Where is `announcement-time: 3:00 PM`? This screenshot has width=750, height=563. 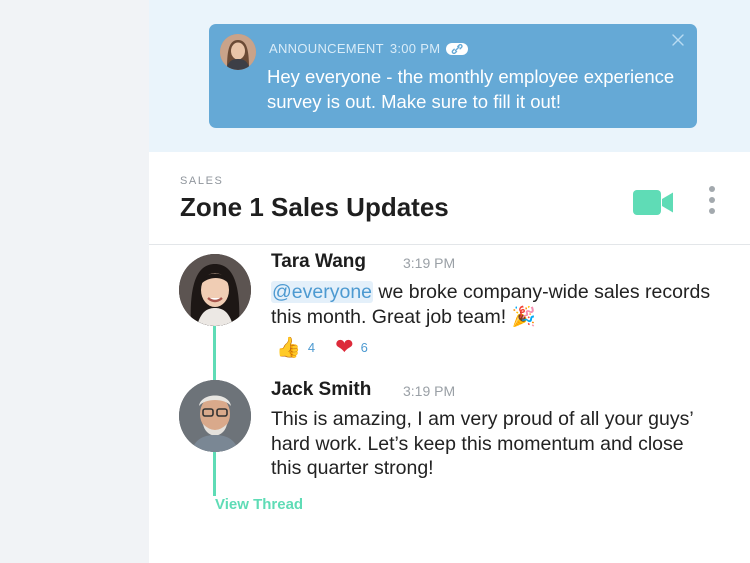
announcement-time: 3:00 PM is located at coordinates (415, 48).